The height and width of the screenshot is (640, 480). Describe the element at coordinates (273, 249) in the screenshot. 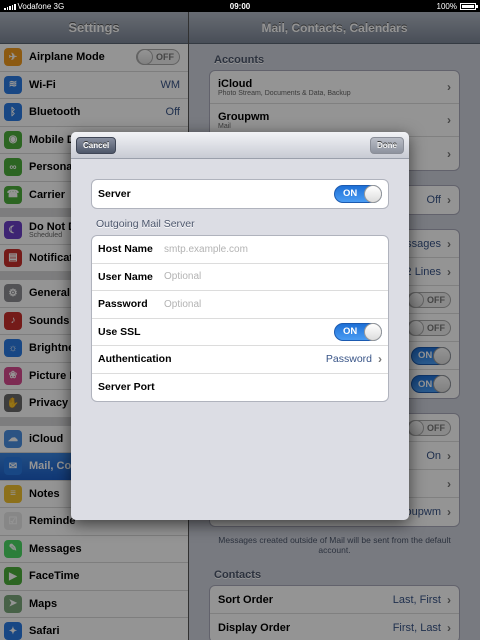

I see `host-name-input: smtp.example.com` at that location.